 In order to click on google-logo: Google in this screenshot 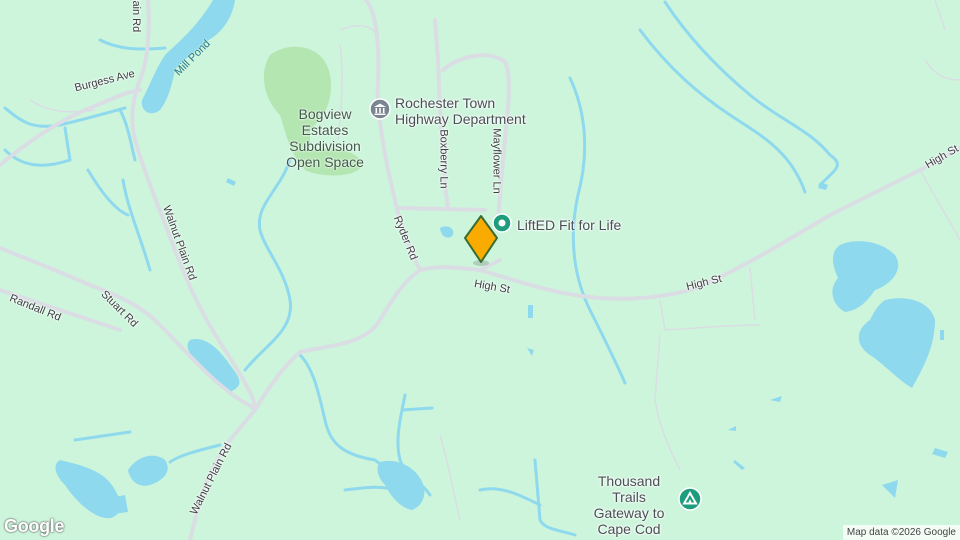, I will do `click(34, 526)`.